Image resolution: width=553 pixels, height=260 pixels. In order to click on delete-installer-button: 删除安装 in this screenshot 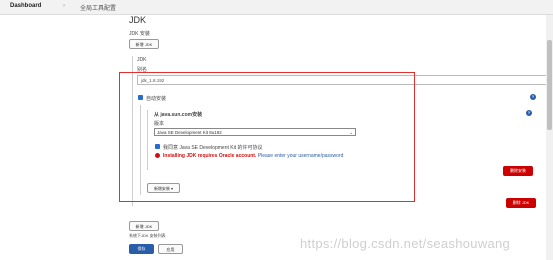, I will do `click(518, 171)`.